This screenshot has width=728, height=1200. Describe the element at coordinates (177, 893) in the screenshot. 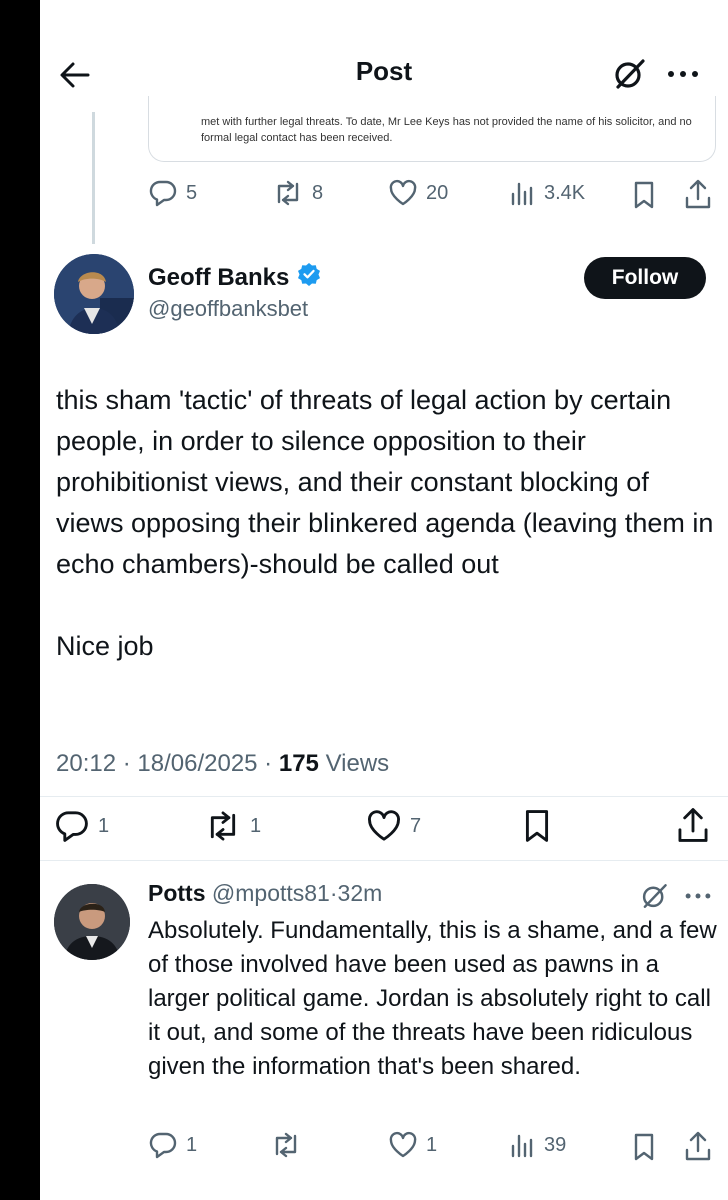

I see `reply-author-name: Potts` at that location.